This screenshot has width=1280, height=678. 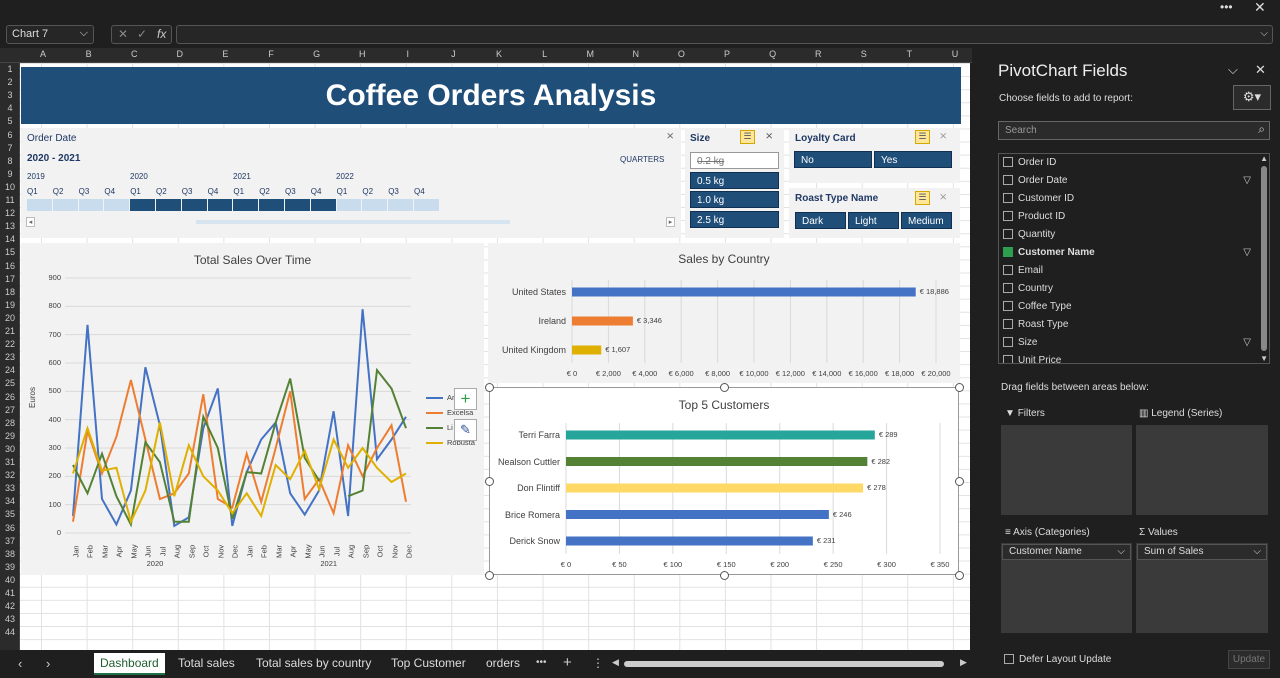 I want to click on row-header: 17, so click(x=10, y=279).